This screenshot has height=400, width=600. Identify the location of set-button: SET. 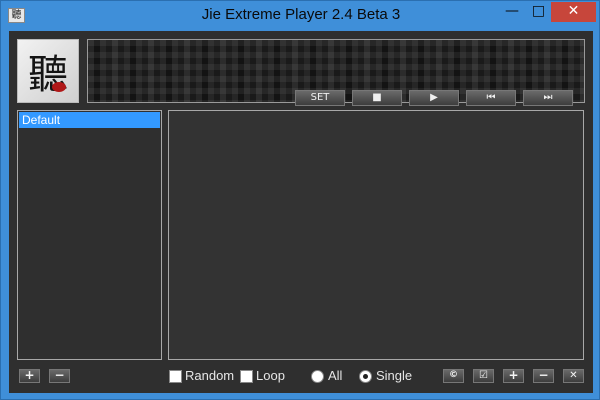
(320, 98).